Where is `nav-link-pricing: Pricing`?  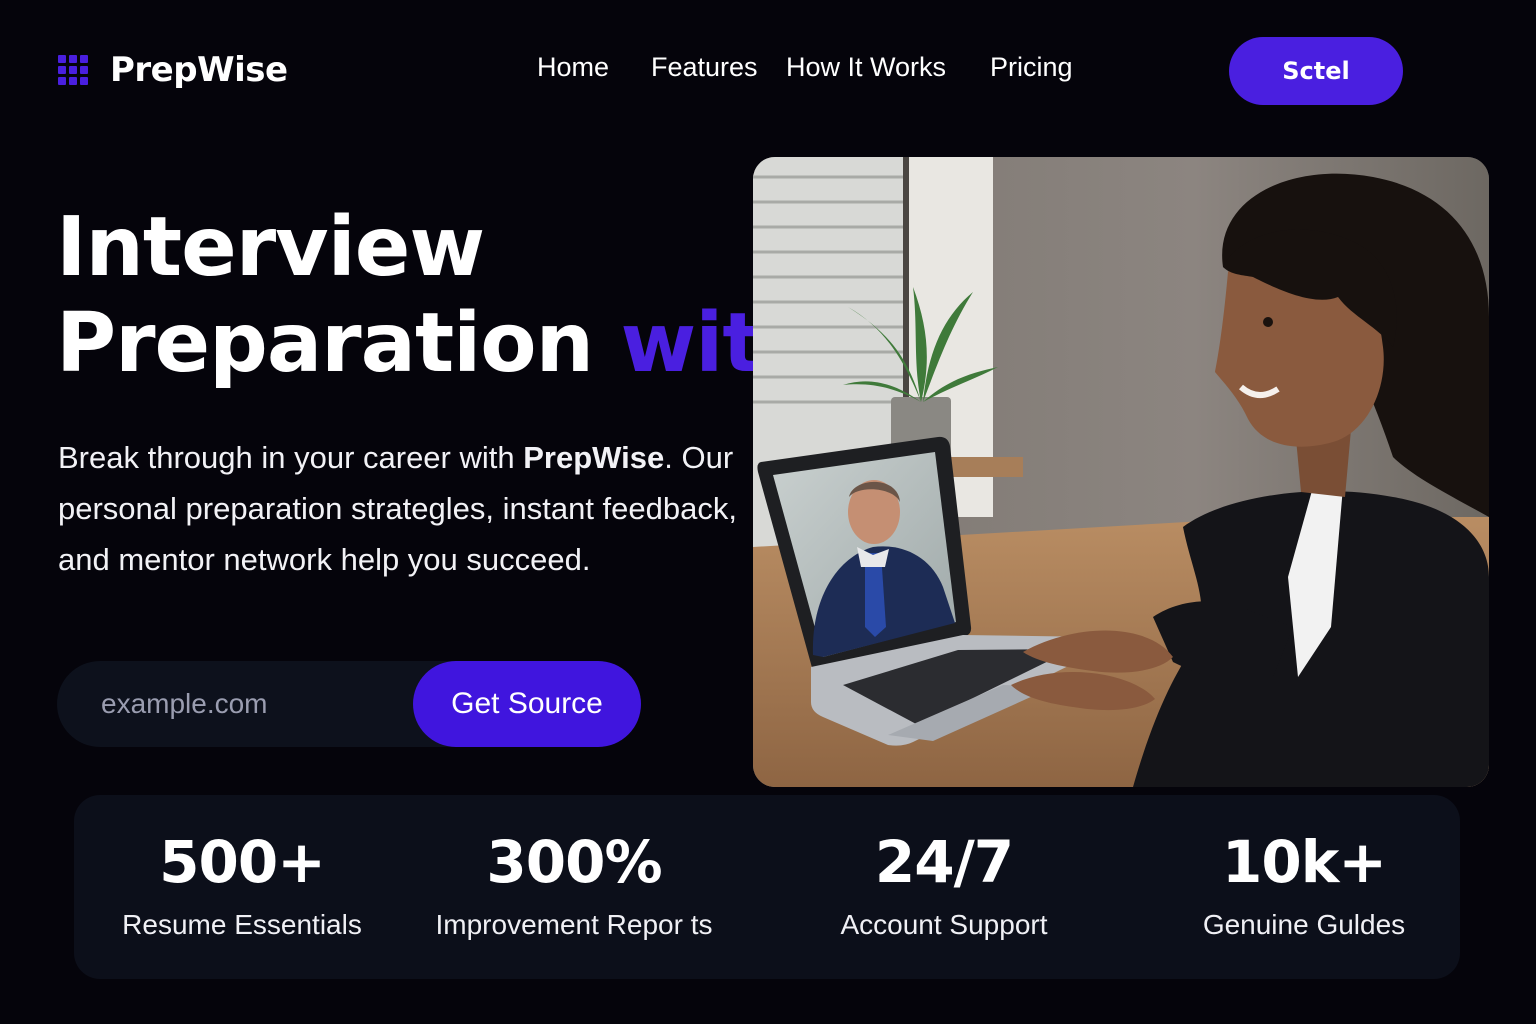
nav-link-pricing: Pricing is located at coordinates (1031, 67).